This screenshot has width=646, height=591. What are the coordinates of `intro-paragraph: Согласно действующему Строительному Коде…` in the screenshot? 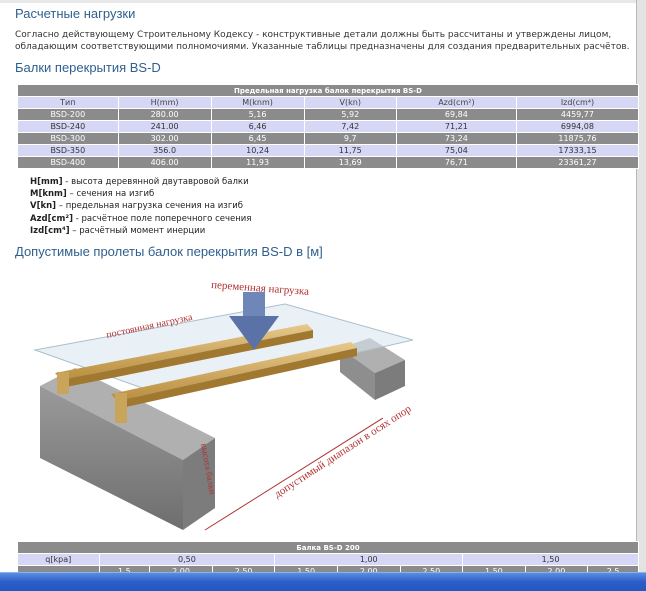 It's located at (322, 41).